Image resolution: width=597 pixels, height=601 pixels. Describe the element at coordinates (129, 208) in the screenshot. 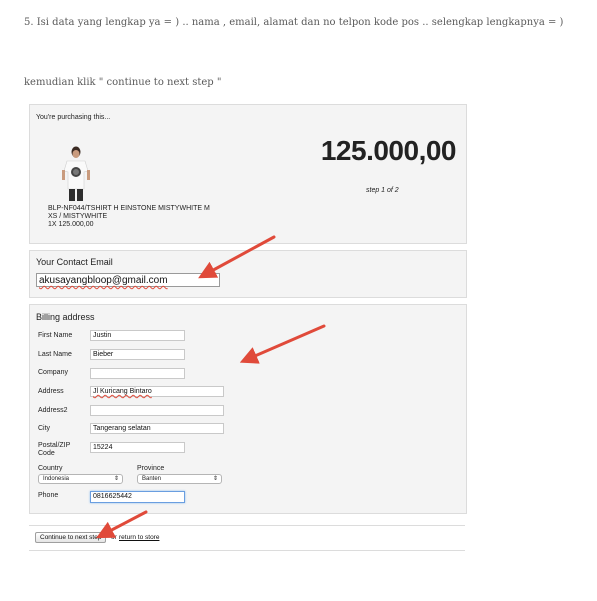

I see `product-sku: BLP-NF044/TSHIRT H EINSTONE MISTYWHITE M` at that location.